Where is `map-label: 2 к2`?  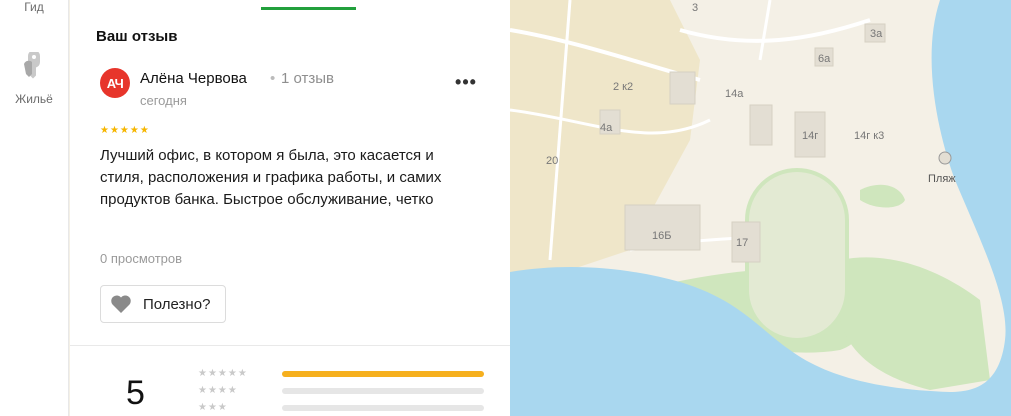 map-label: 2 к2 is located at coordinates (623, 87).